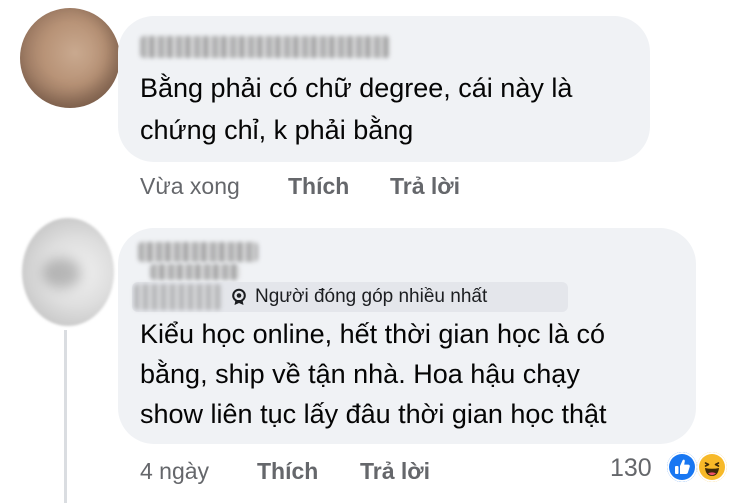 This screenshot has height=503, width=750. I want to click on reply-button-1: Trả lời, so click(425, 186).